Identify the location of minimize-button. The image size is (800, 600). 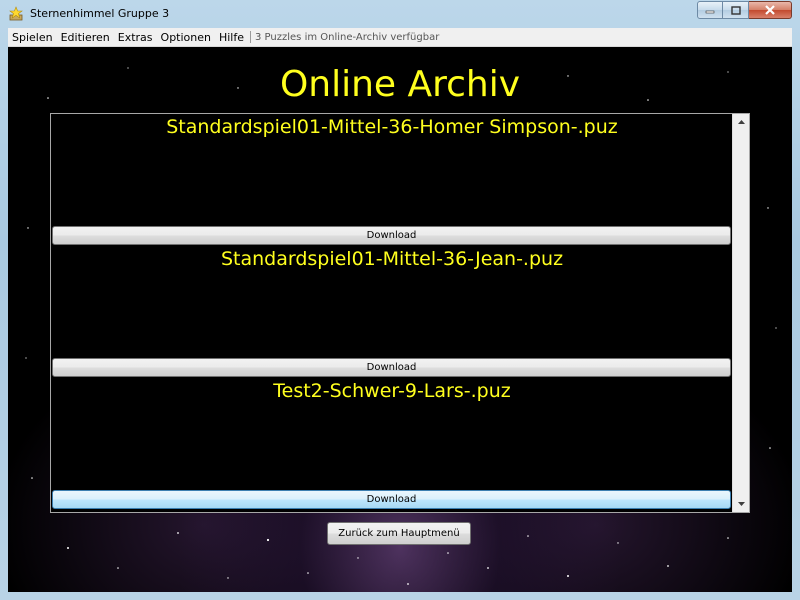
(710, 10).